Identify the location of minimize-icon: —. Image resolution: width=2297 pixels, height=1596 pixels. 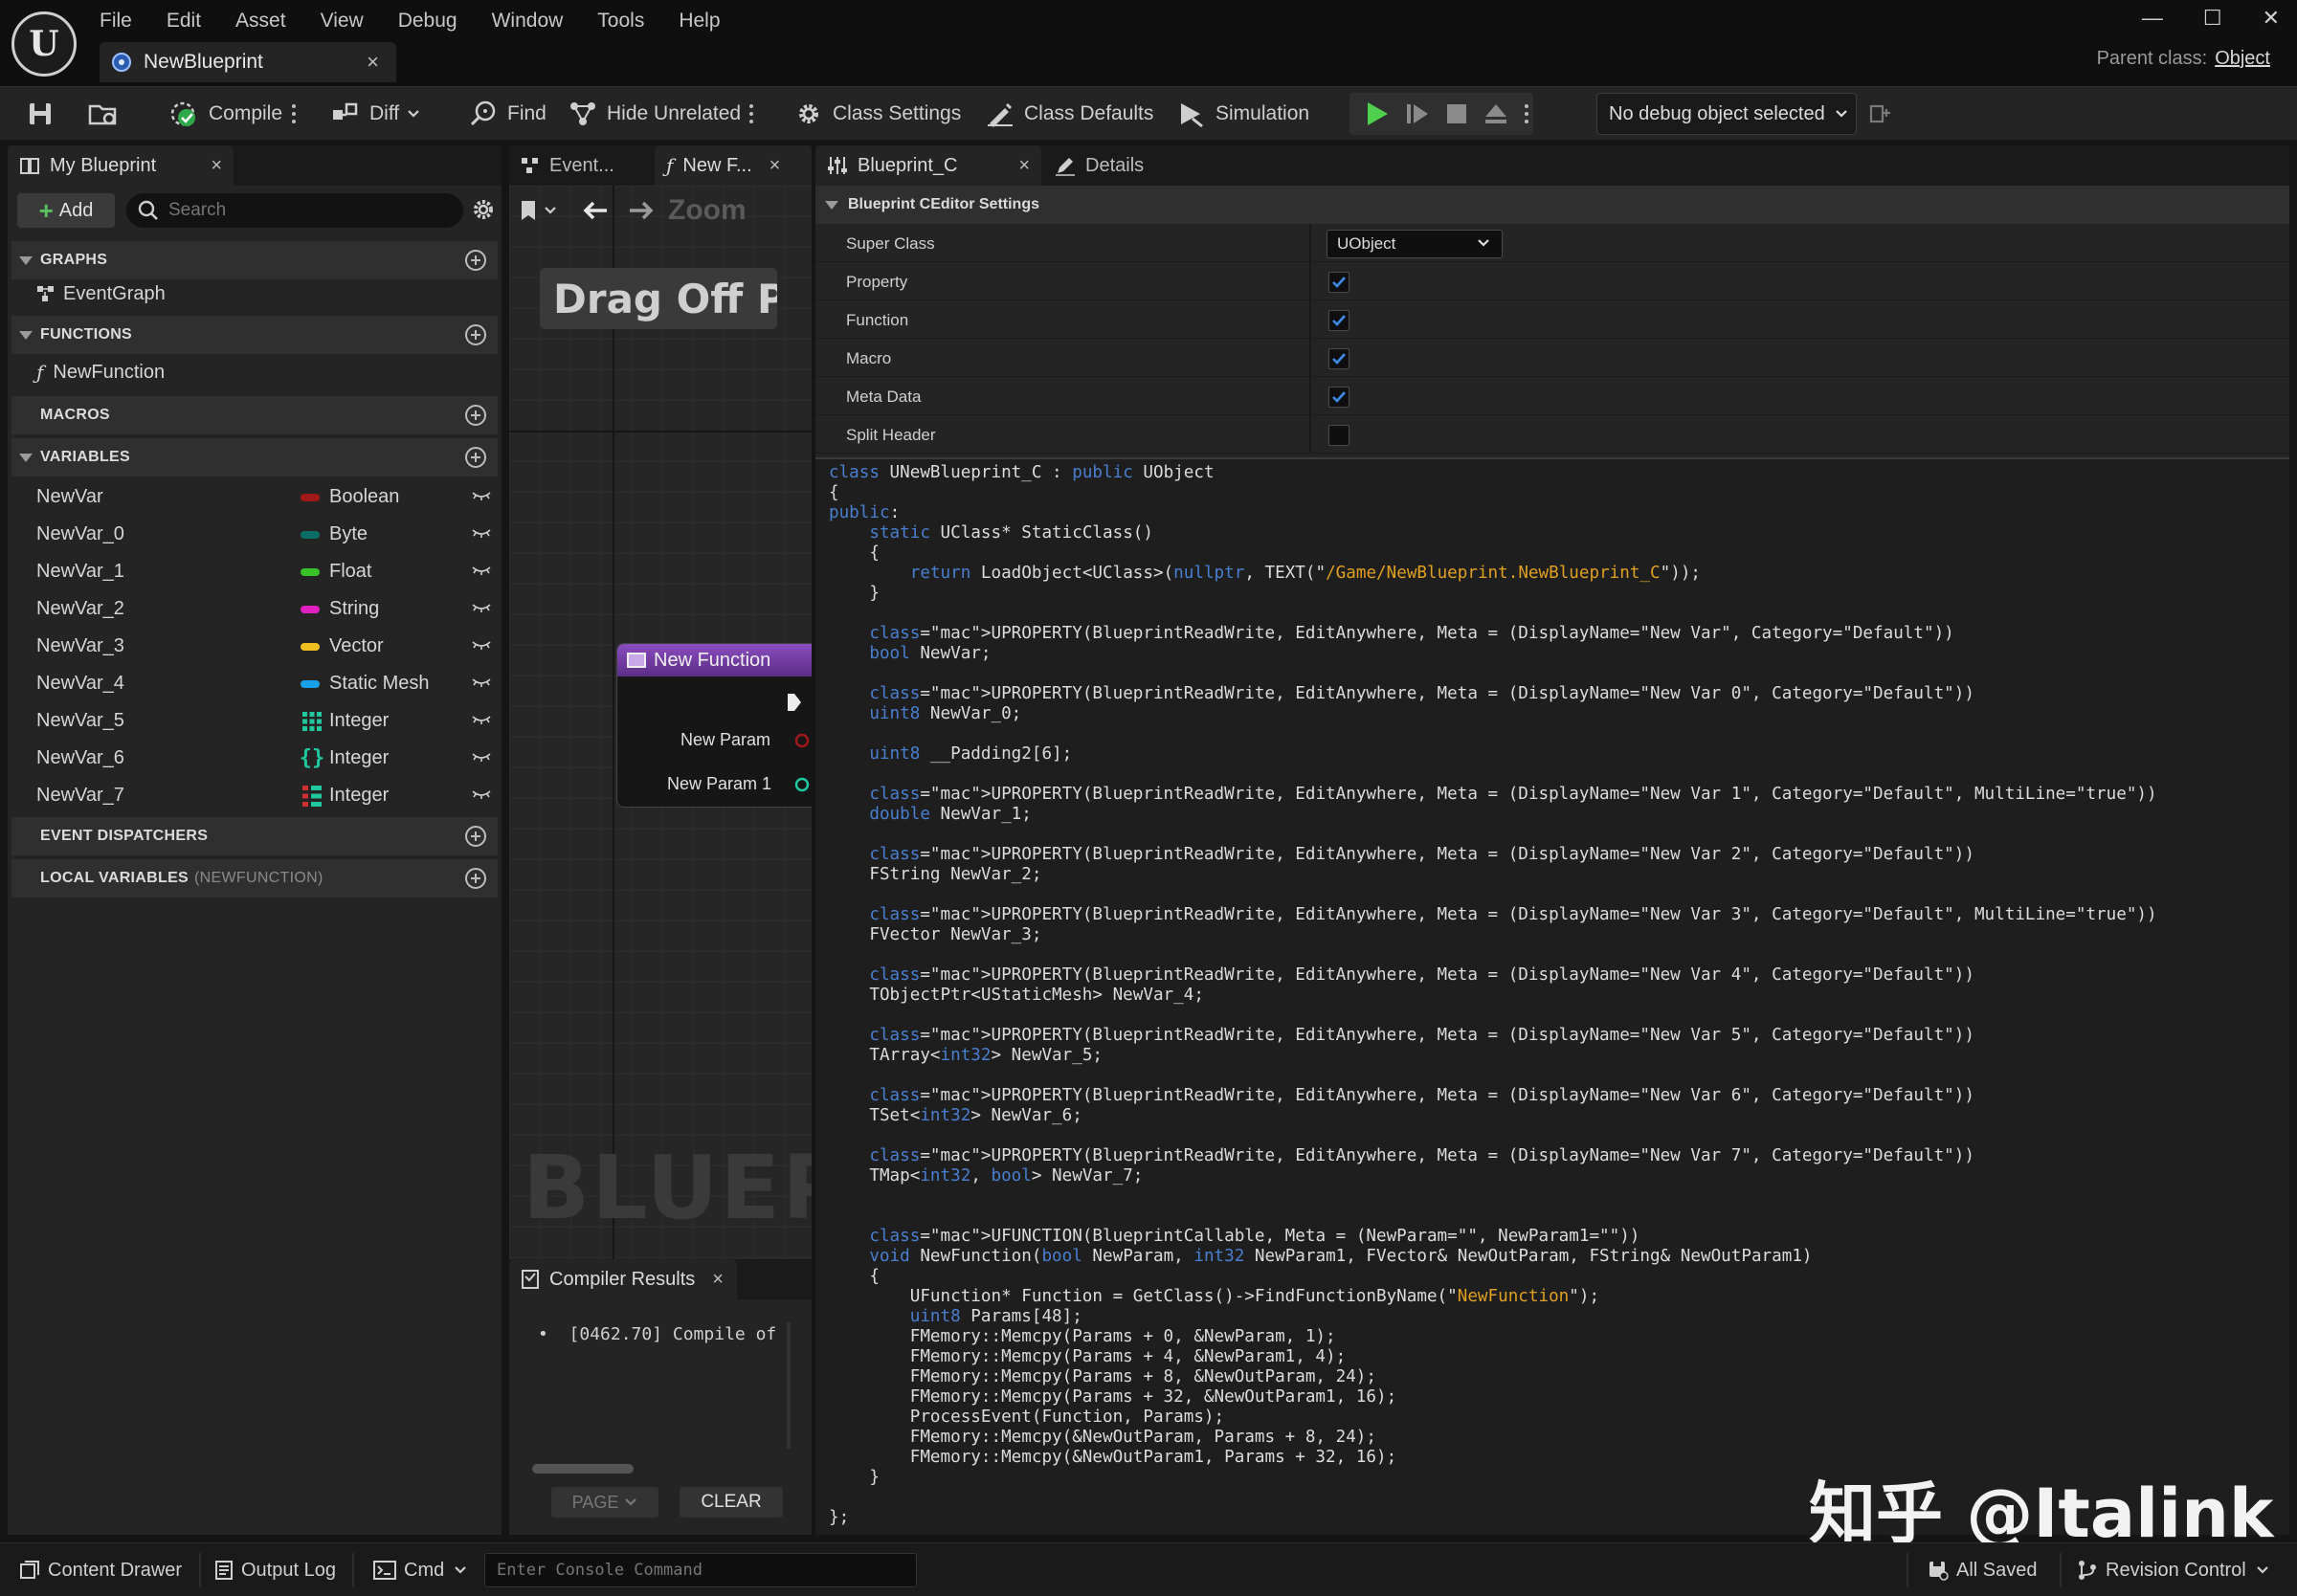
(2152, 19).